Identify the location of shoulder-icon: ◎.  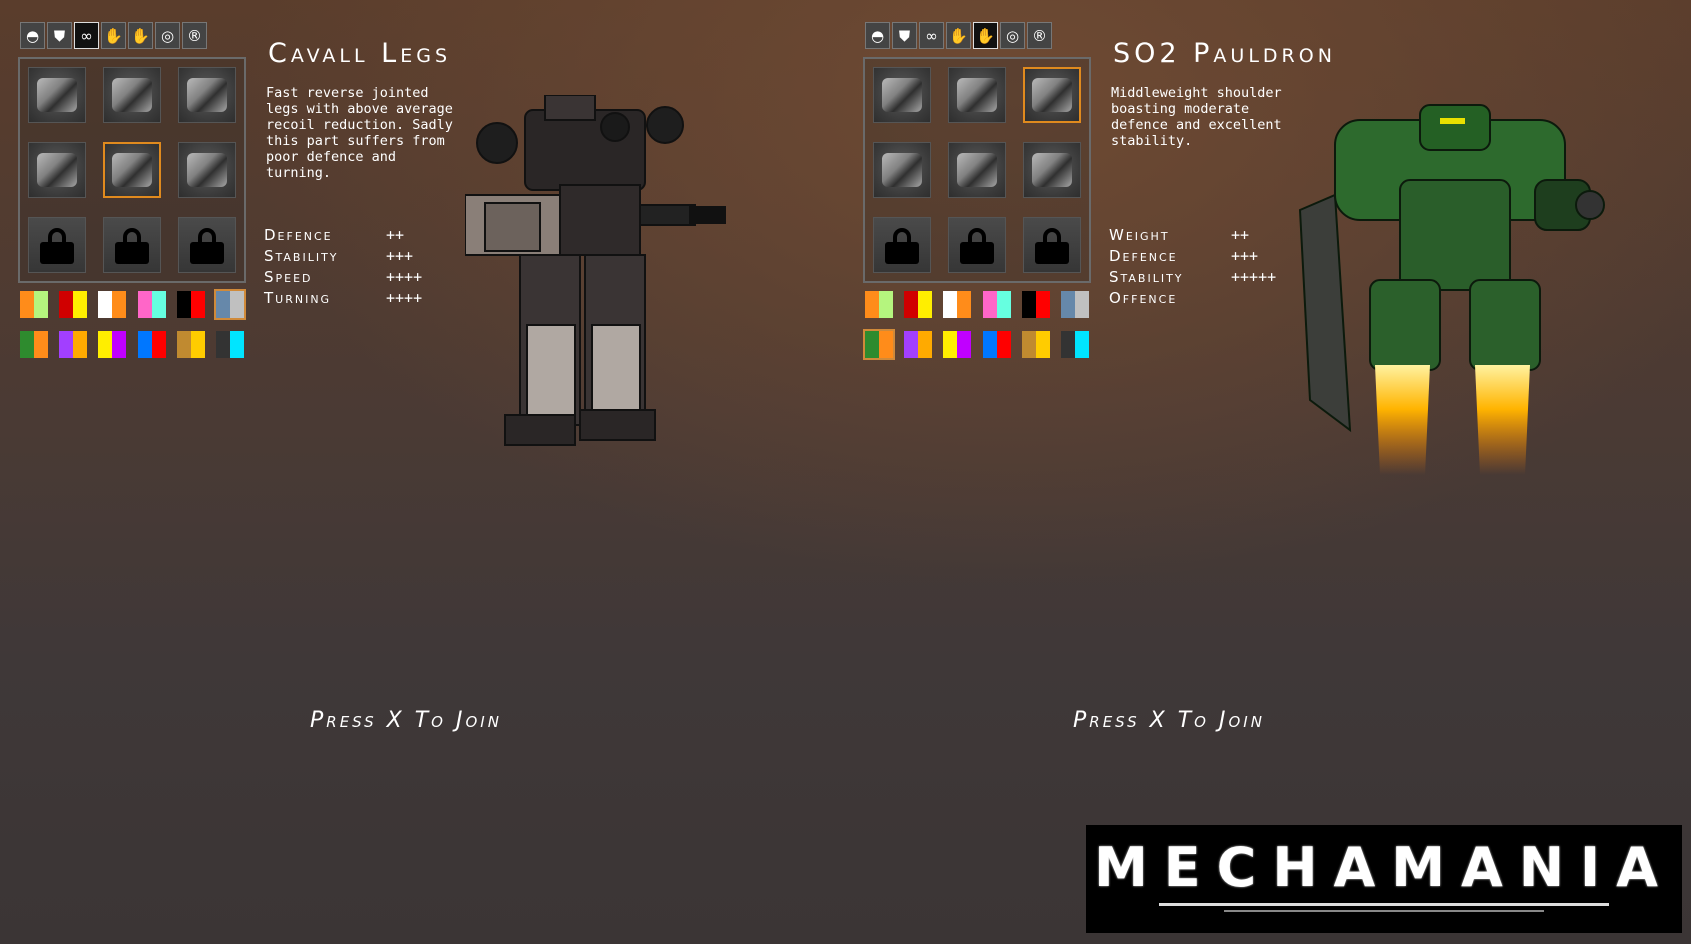
(1012, 35).